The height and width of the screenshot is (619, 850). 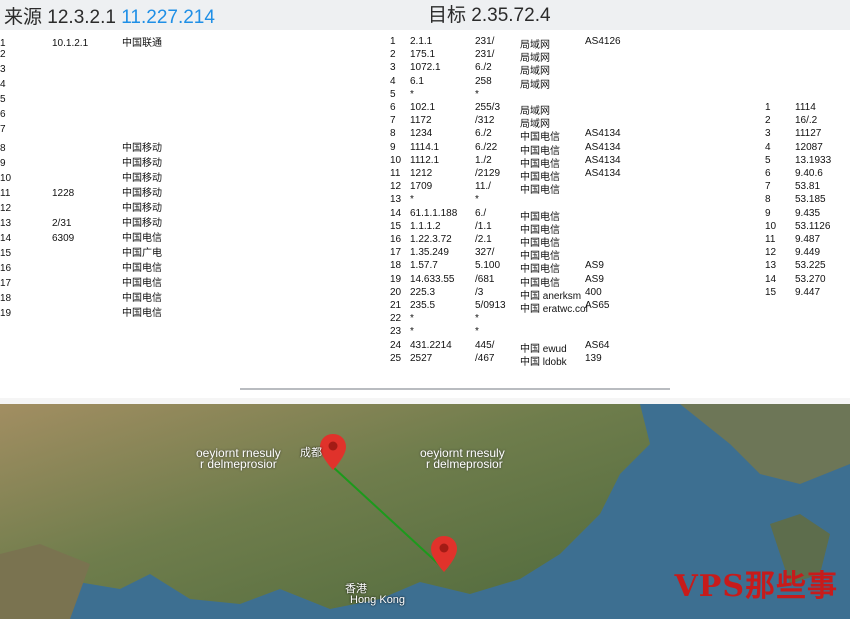 What do you see at coordinates (444, 554) in the screenshot?
I see `destination-pin-icon` at bounding box center [444, 554].